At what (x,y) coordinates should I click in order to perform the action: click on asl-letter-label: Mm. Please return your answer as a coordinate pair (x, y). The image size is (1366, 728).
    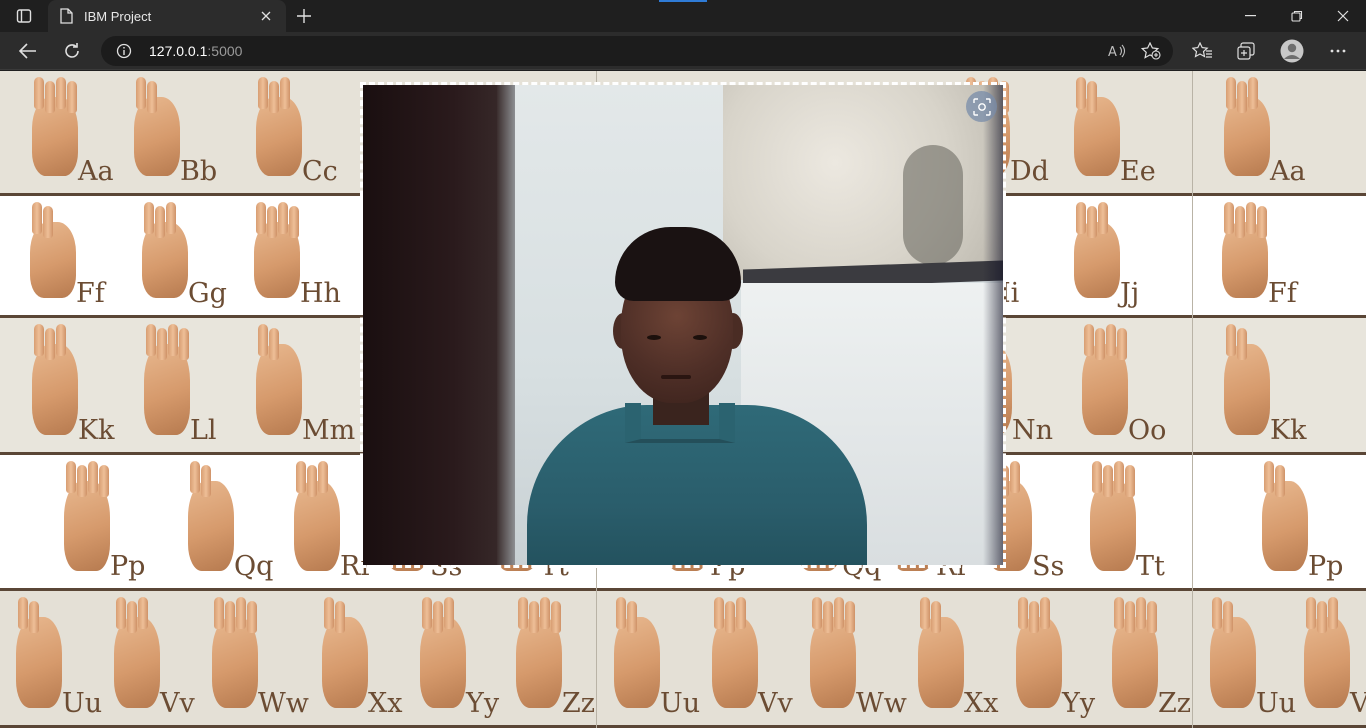
    Looking at the image, I should click on (329, 430).